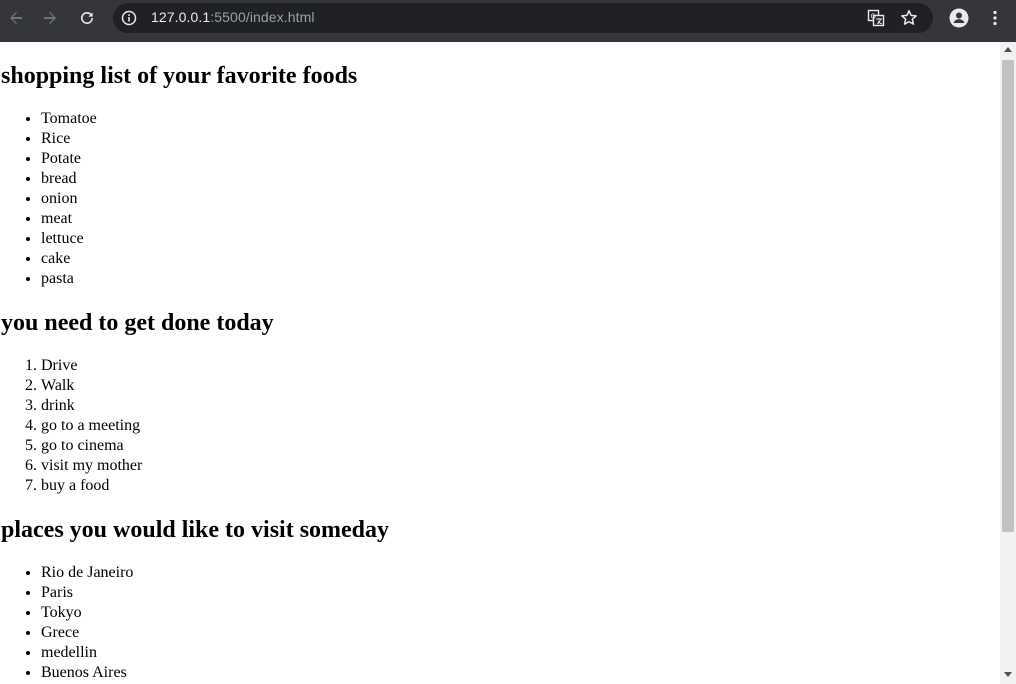 The width and height of the screenshot is (1016, 684). What do you see at coordinates (520, 446) in the screenshot?
I see `list-item: go to cinema` at bounding box center [520, 446].